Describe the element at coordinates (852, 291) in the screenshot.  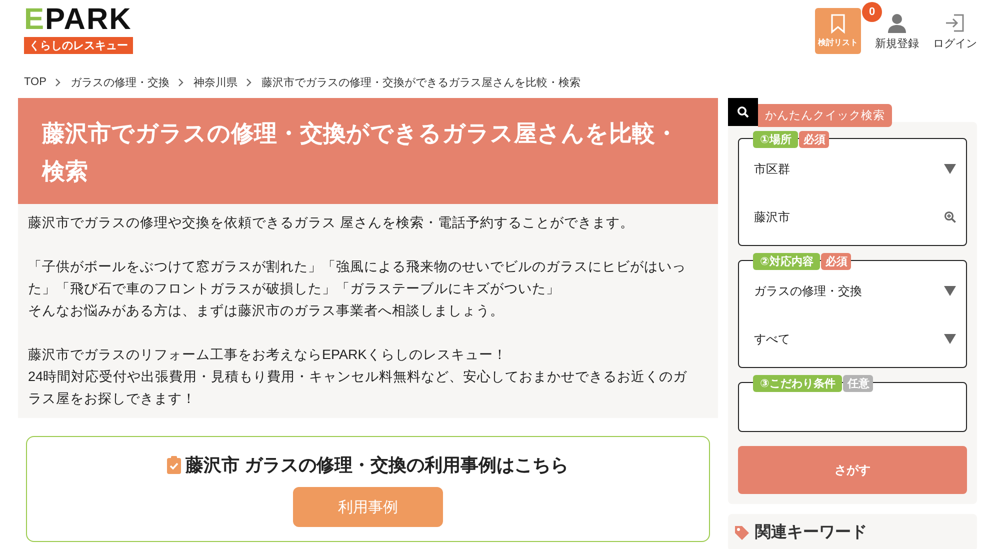
I see `select-field: ガラスの修理・交換` at that location.